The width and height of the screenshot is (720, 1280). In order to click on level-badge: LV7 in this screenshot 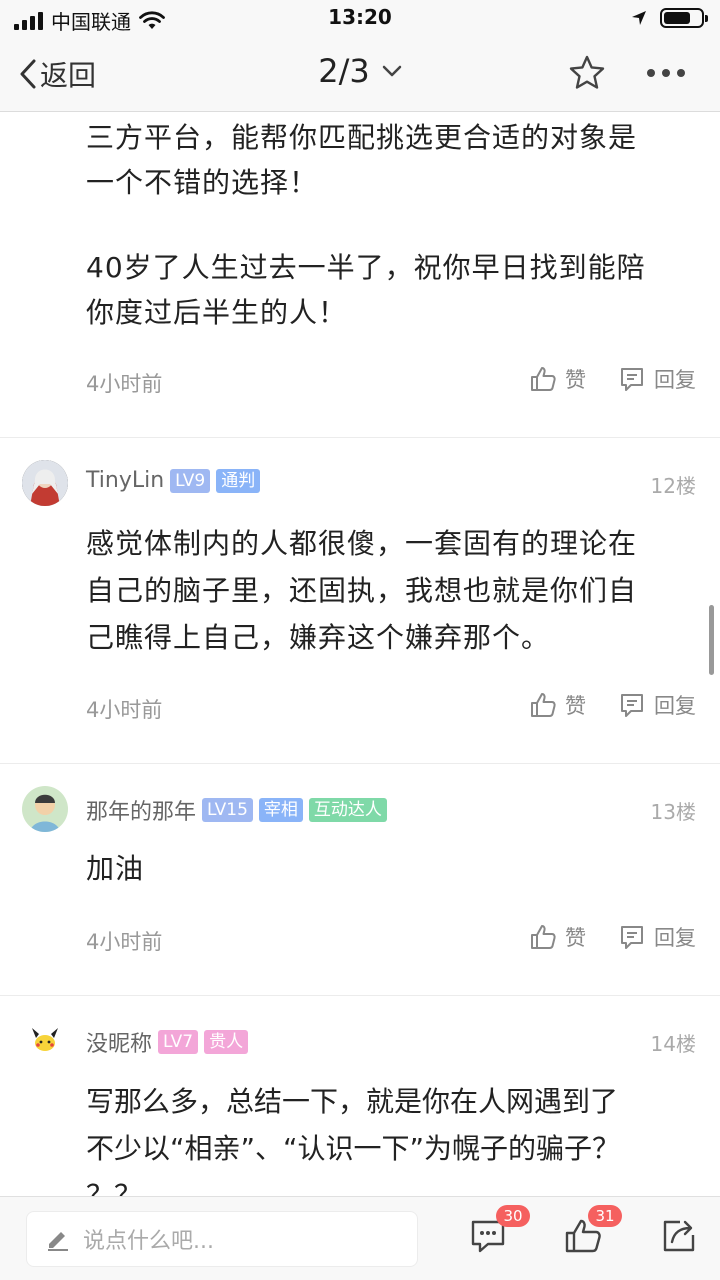, I will do `click(178, 1042)`.